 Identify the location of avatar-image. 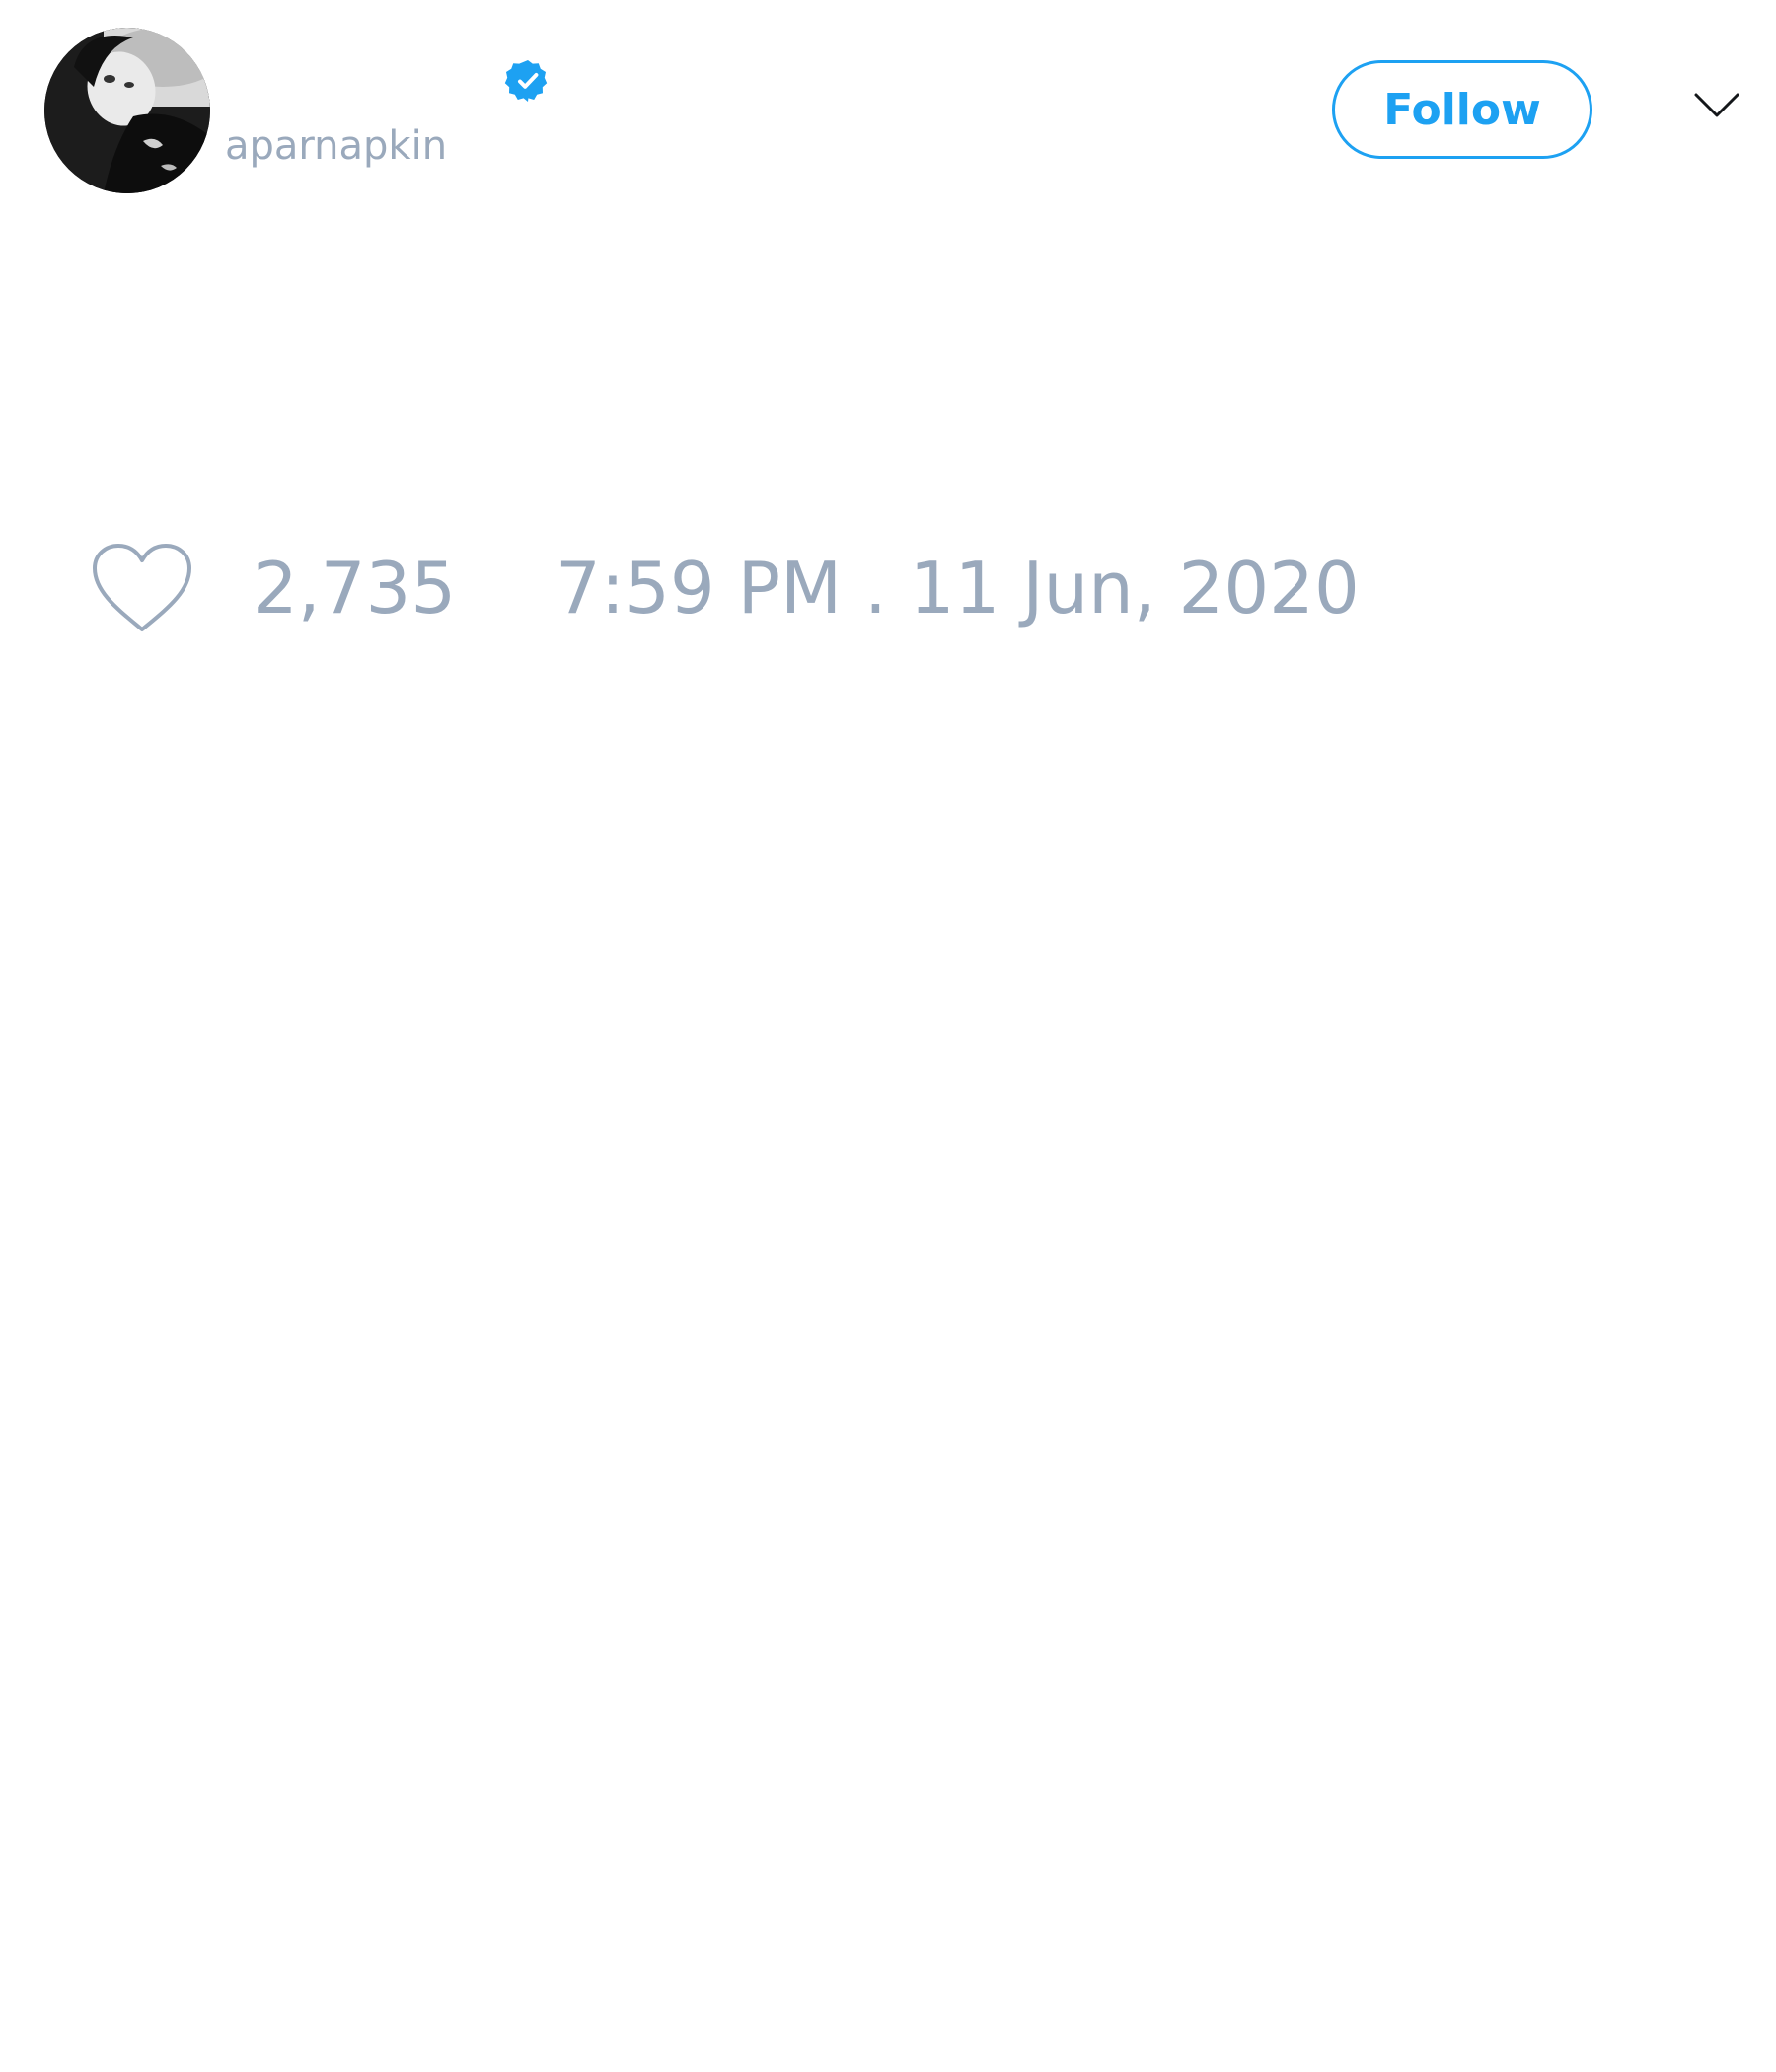
(127, 111).